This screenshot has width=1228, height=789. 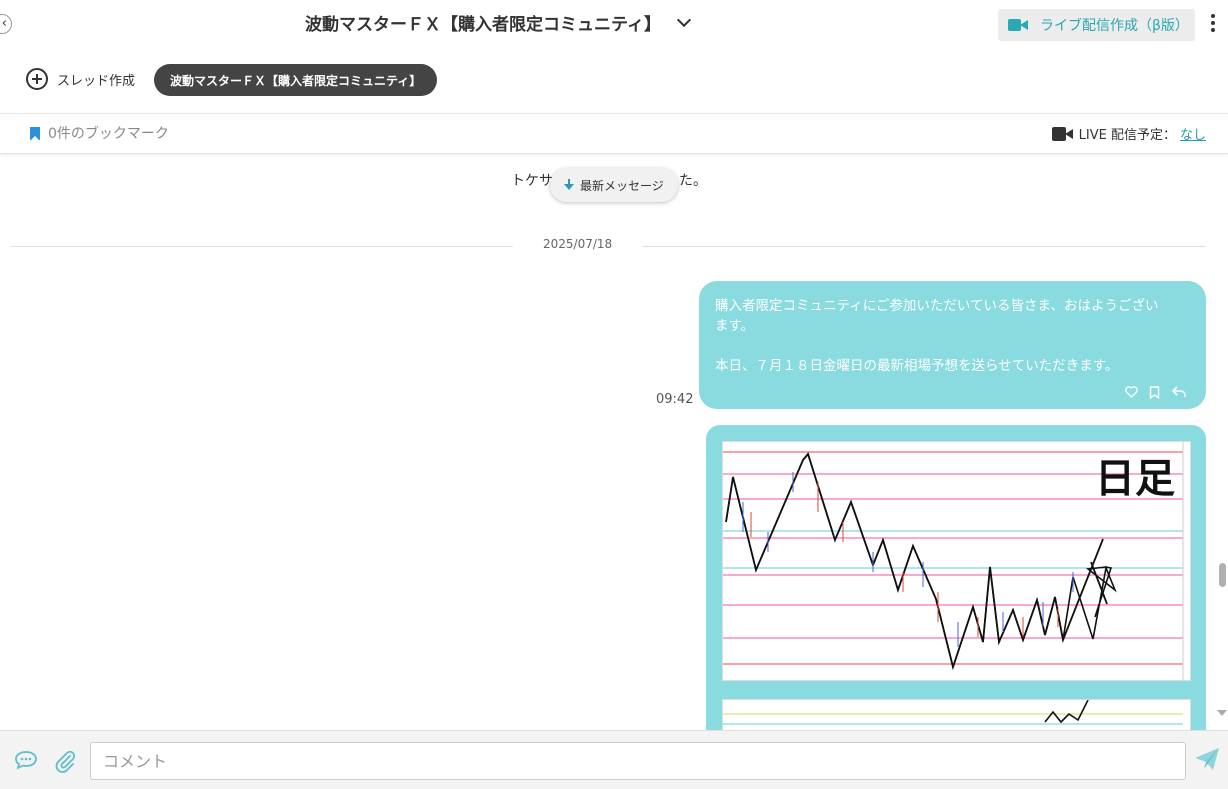 What do you see at coordinates (956, 561) in the screenshot?
I see `chart-image: 日足` at bounding box center [956, 561].